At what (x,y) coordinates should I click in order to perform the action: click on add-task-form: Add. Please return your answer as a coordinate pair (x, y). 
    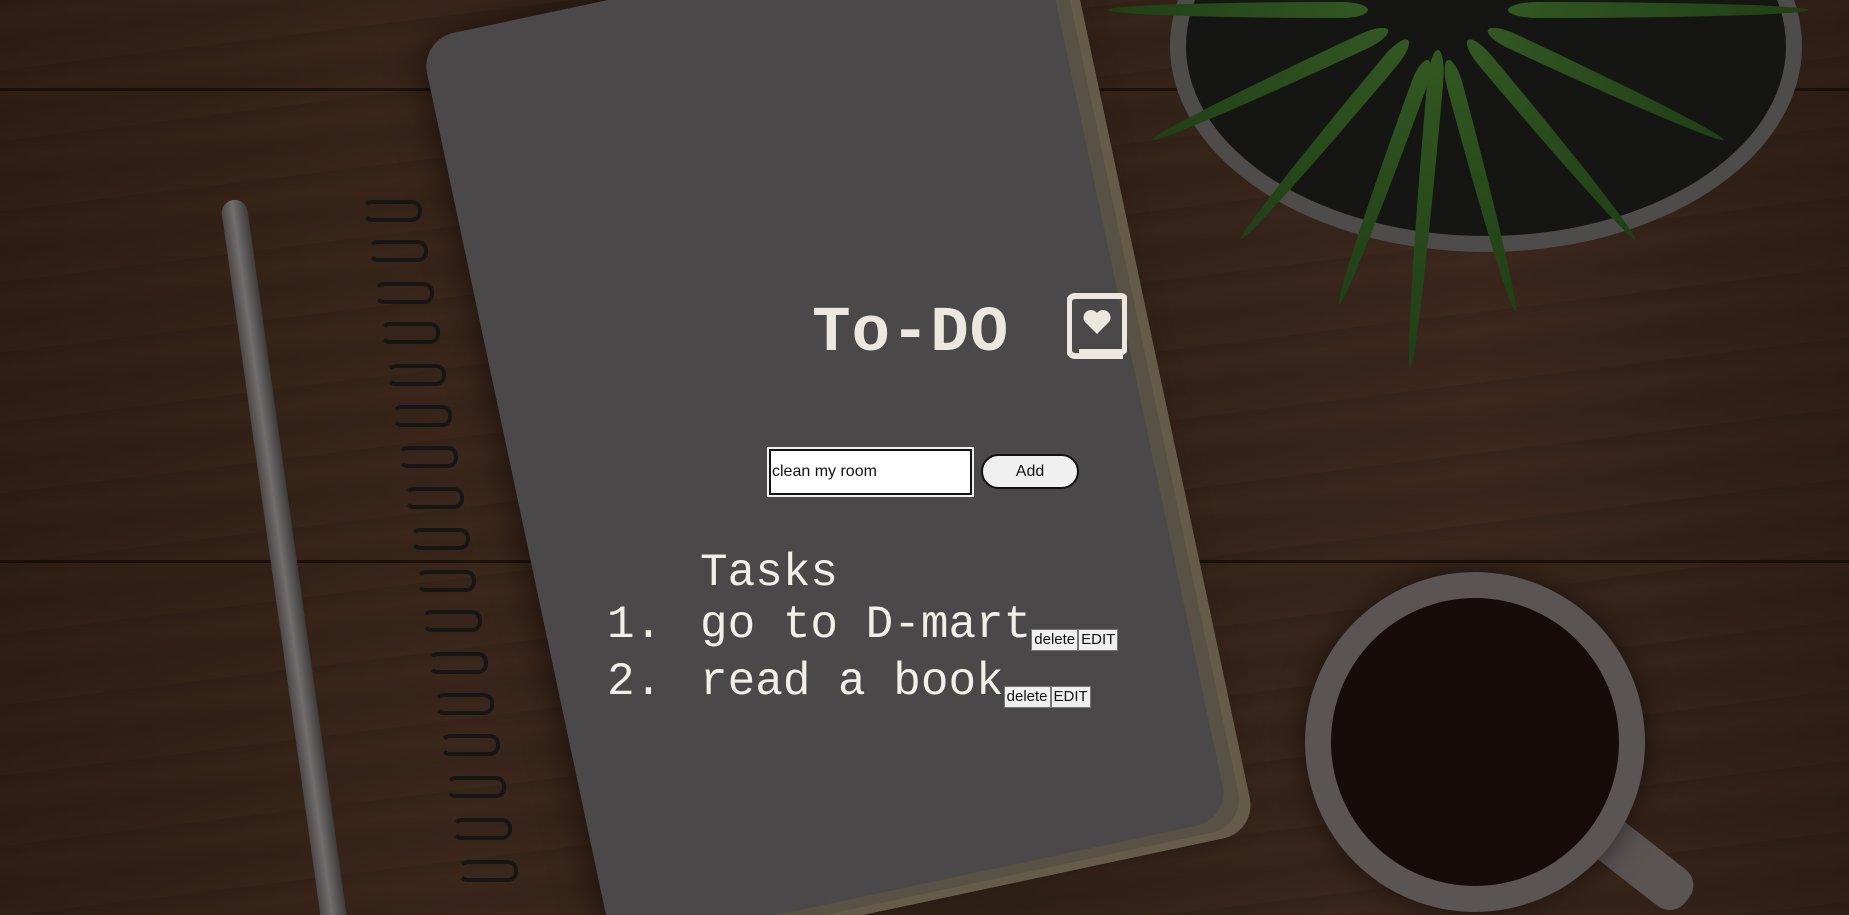
    Looking at the image, I should click on (932, 473).